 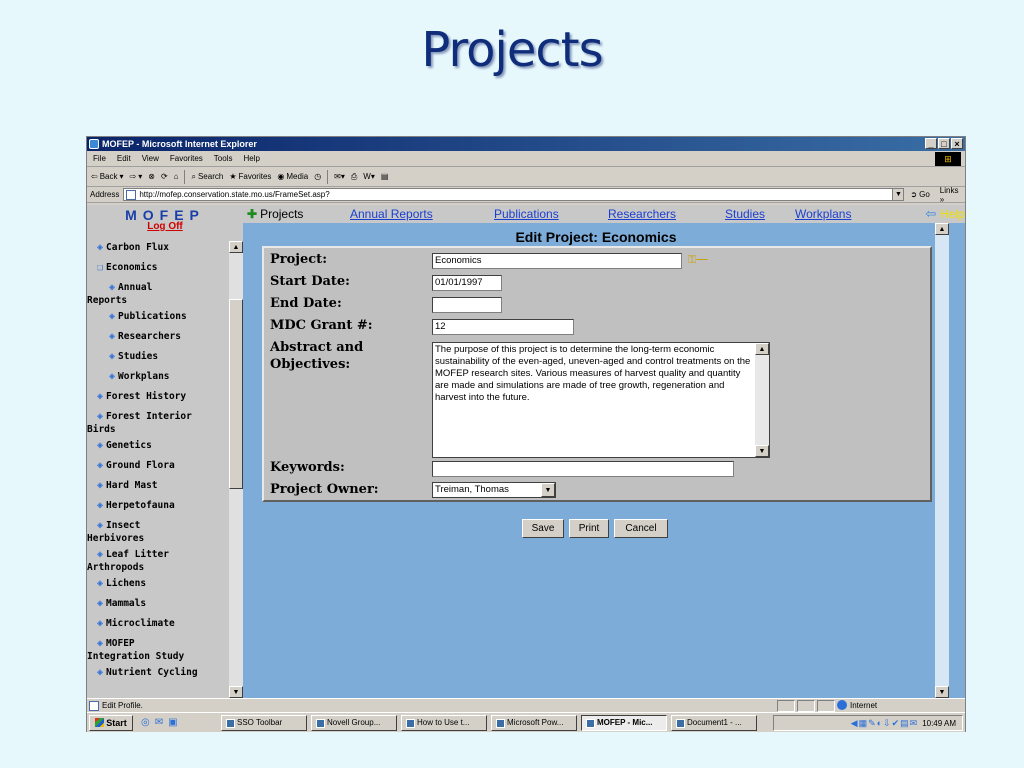 What do you see at coordinates (121, 603) in the screenshot?
I see `sidebar-item: ◈ Mammals` at bounding box center [121, 603].